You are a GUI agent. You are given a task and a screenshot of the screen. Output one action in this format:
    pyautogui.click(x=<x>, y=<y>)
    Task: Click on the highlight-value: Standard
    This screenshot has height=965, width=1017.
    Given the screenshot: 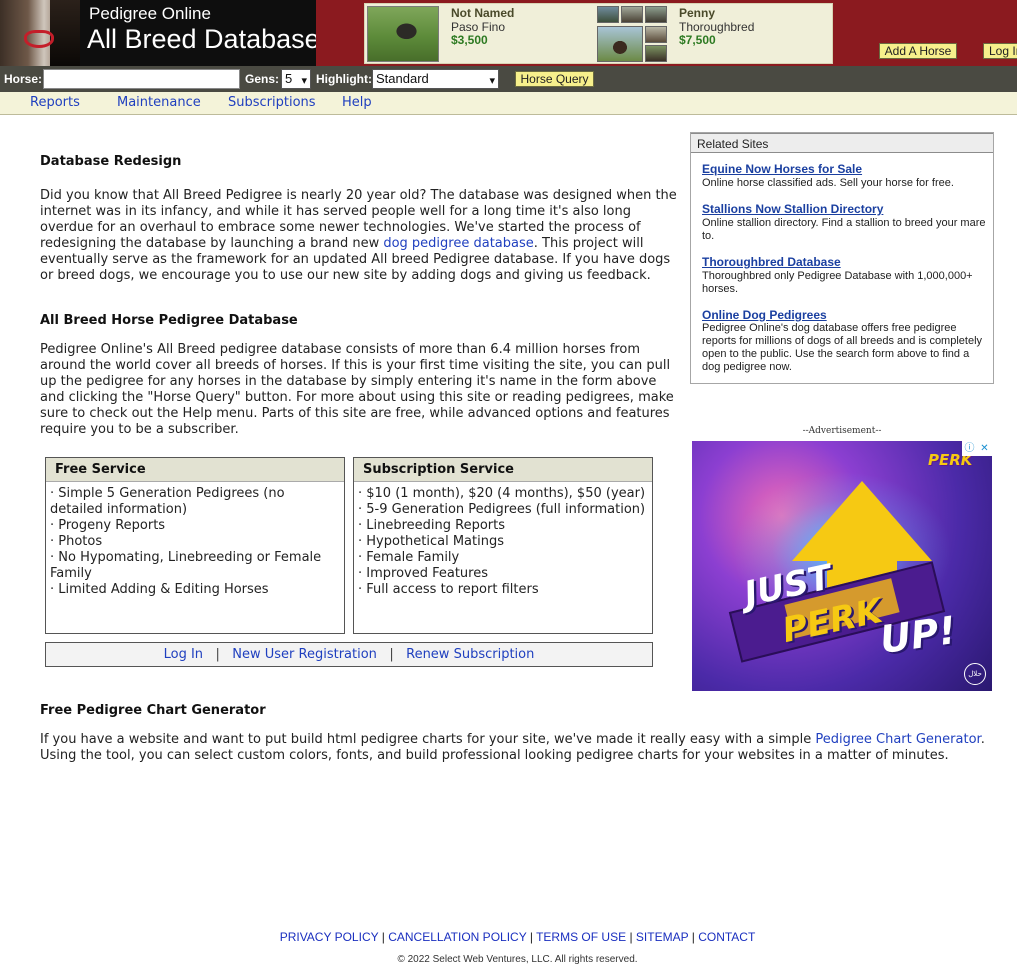 What is the action you would take?
    pyautogui.click(x=402, y=78)
    